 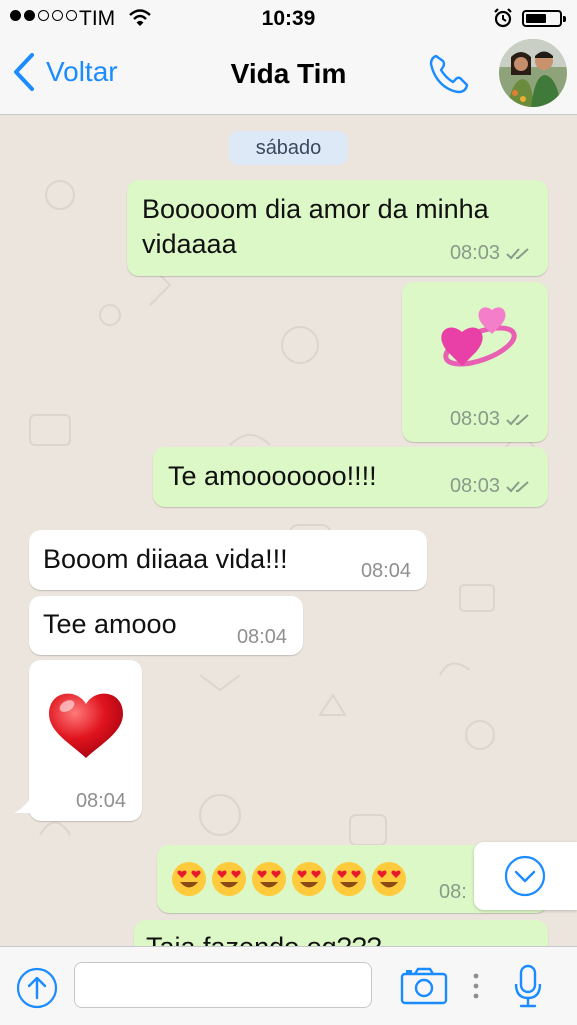 I want to click on message-bubble-incoming: Tee amooo 08:04, so click(x=166, y=625).